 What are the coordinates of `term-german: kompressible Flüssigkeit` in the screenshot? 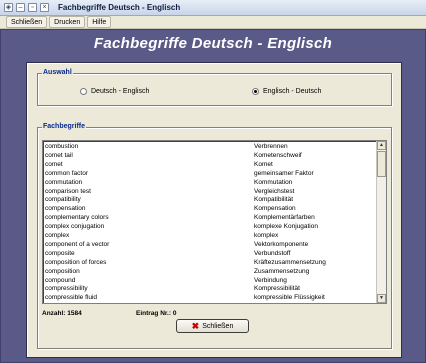 It's located at (289, 298).